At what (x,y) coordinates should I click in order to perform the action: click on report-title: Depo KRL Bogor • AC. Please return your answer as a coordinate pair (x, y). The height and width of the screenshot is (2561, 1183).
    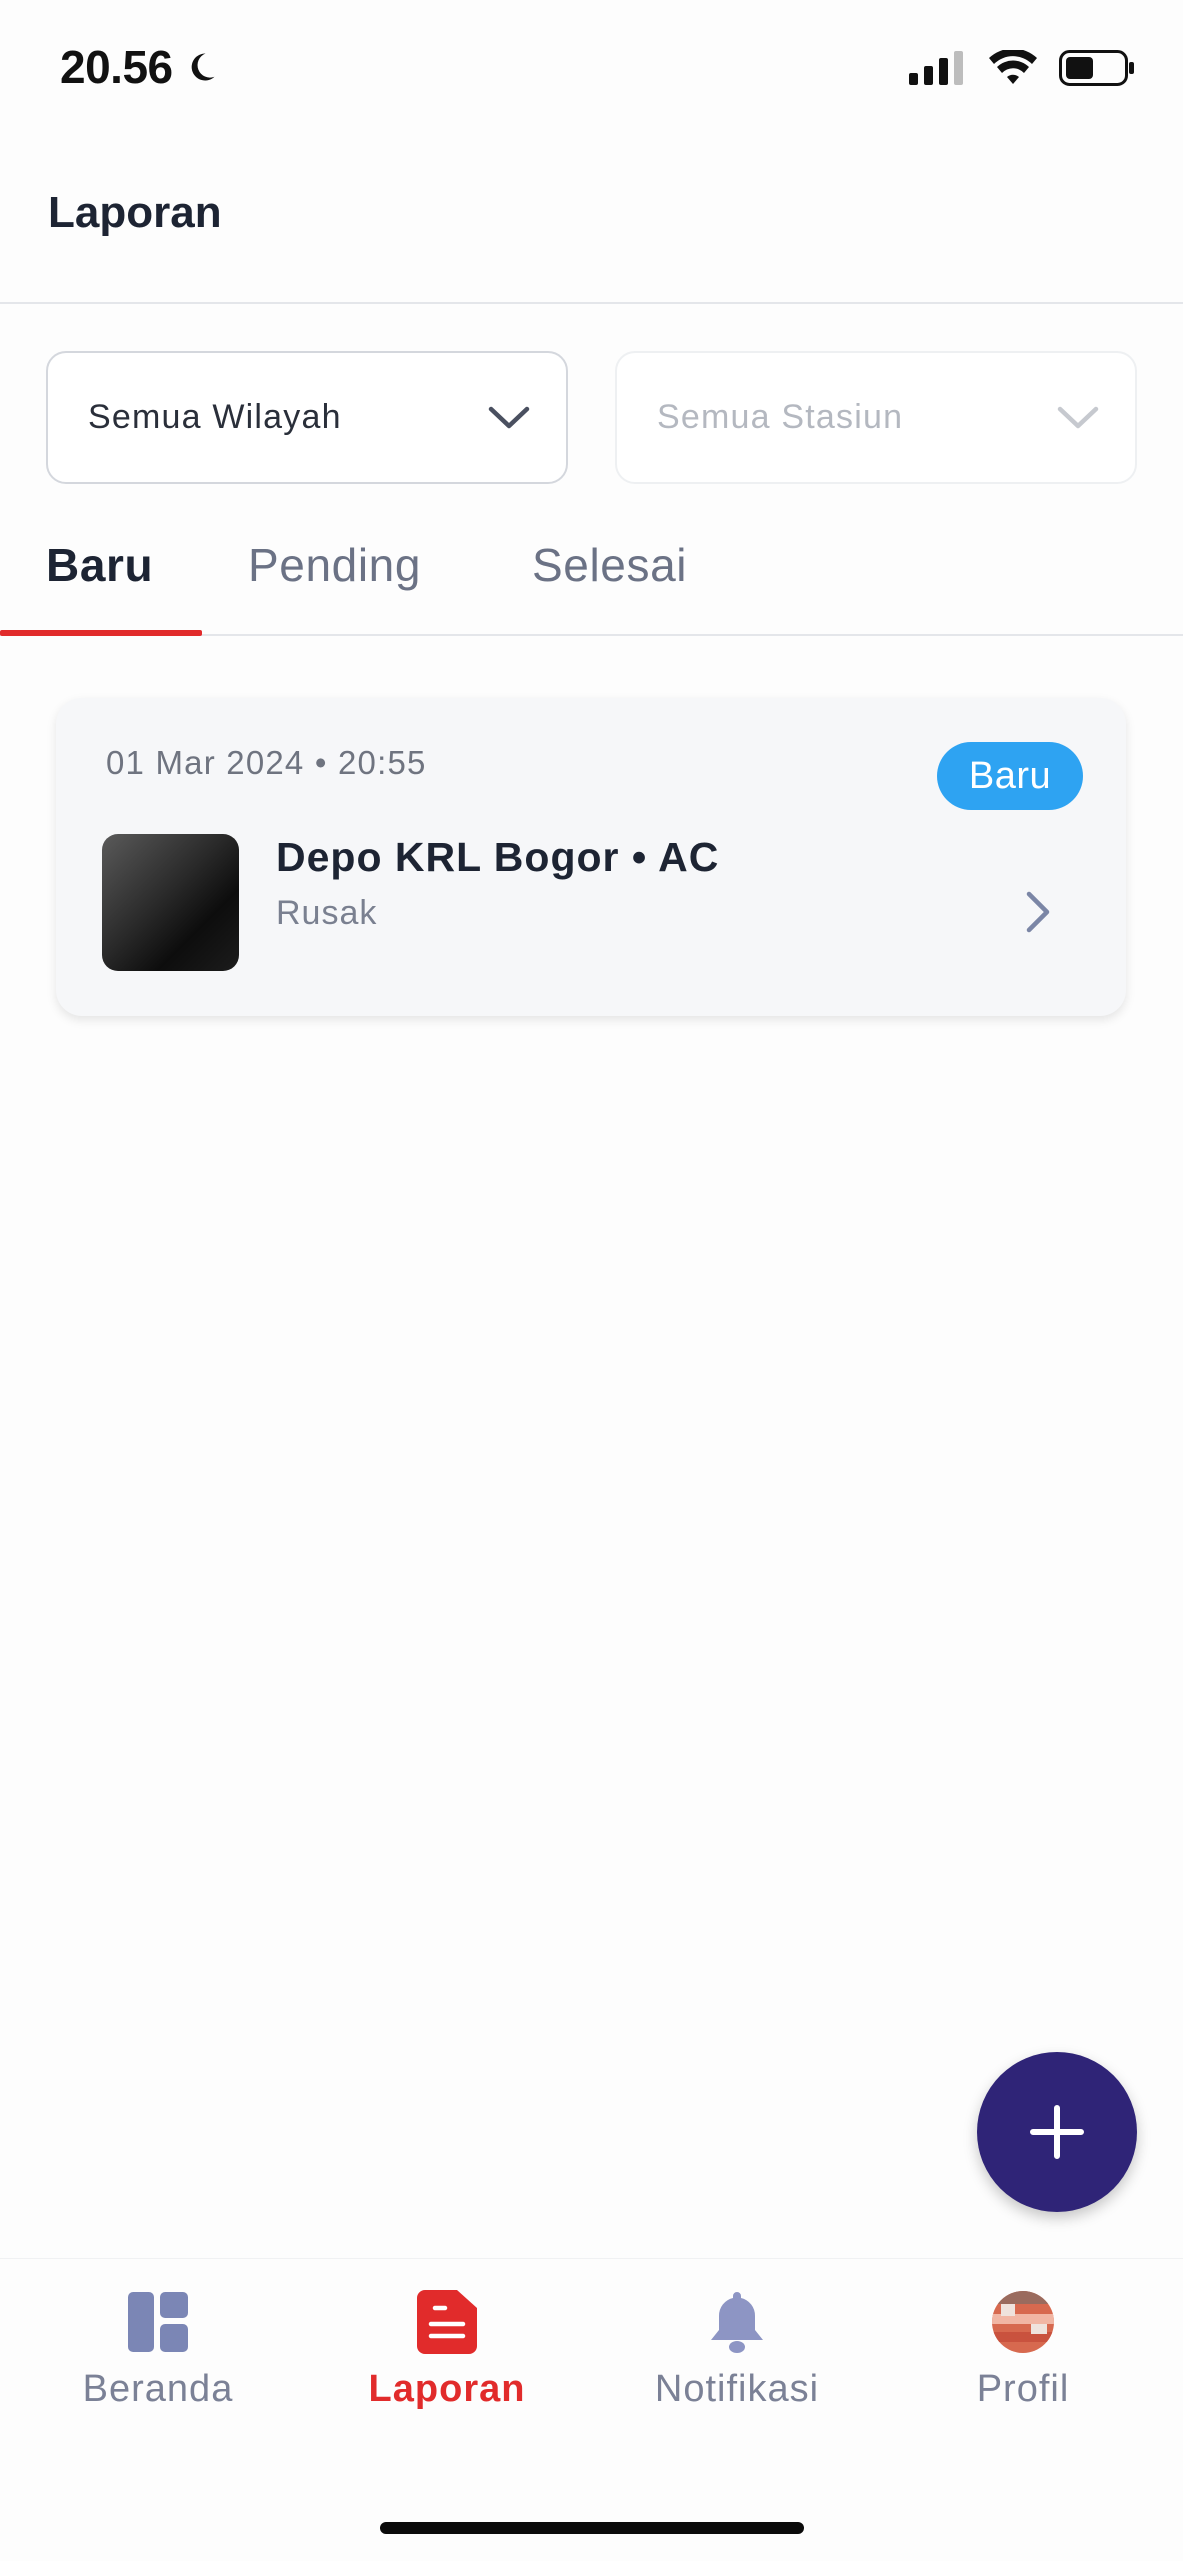
    Looking at the image, I should click on (498, 857).